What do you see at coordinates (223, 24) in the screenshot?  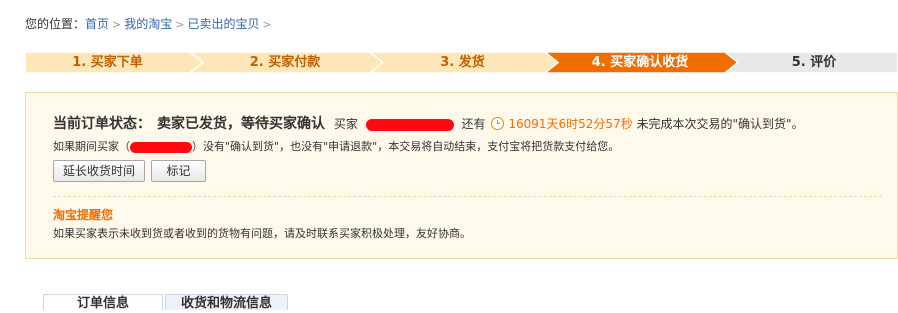 I see `breadcrumb-link-sold-items: 已卖出的宝贝` at bounding box center [223, 24].